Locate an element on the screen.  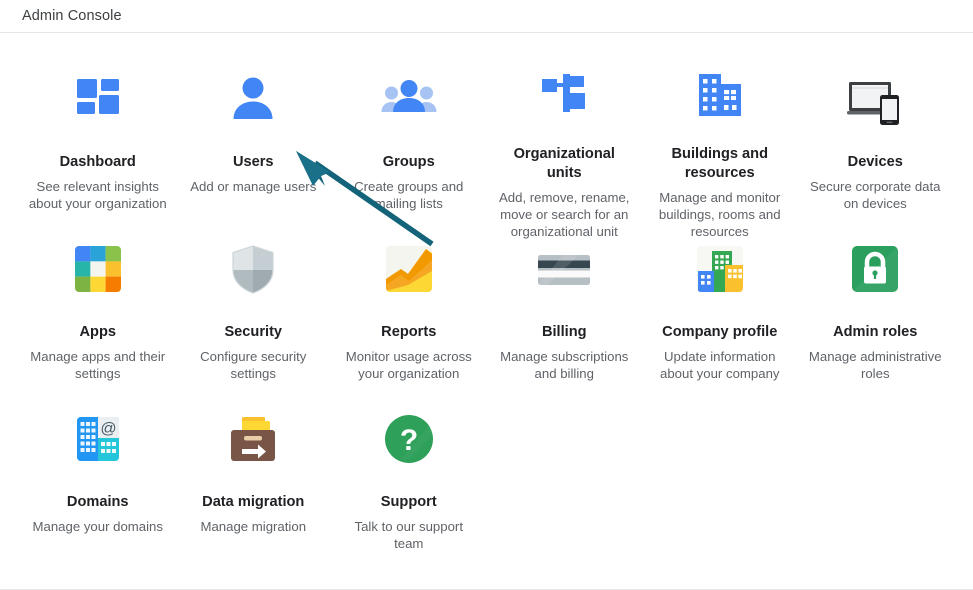
tile-description: Manage subscriptions and billing is located at coordinates (564, 365).